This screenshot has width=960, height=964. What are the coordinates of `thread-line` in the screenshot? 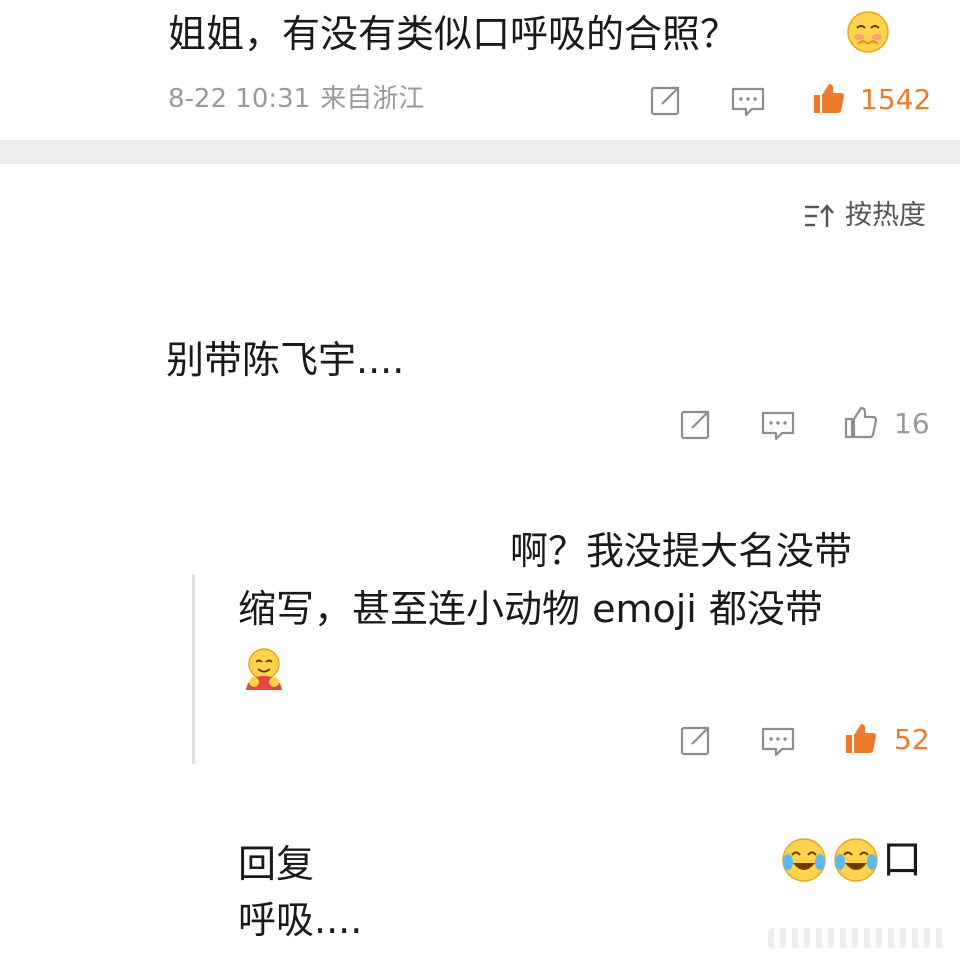 It's located at (193, 669).